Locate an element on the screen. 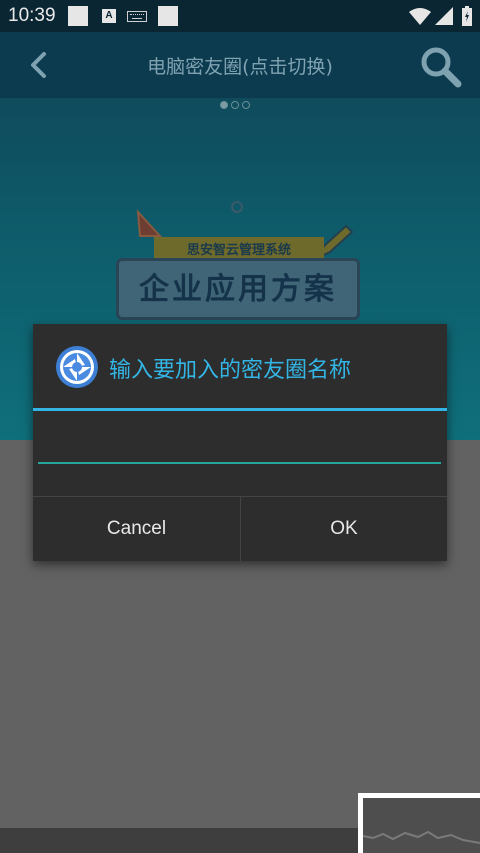 The image size is (480, 853). carousel-dots is located at coordinates (235, 106).